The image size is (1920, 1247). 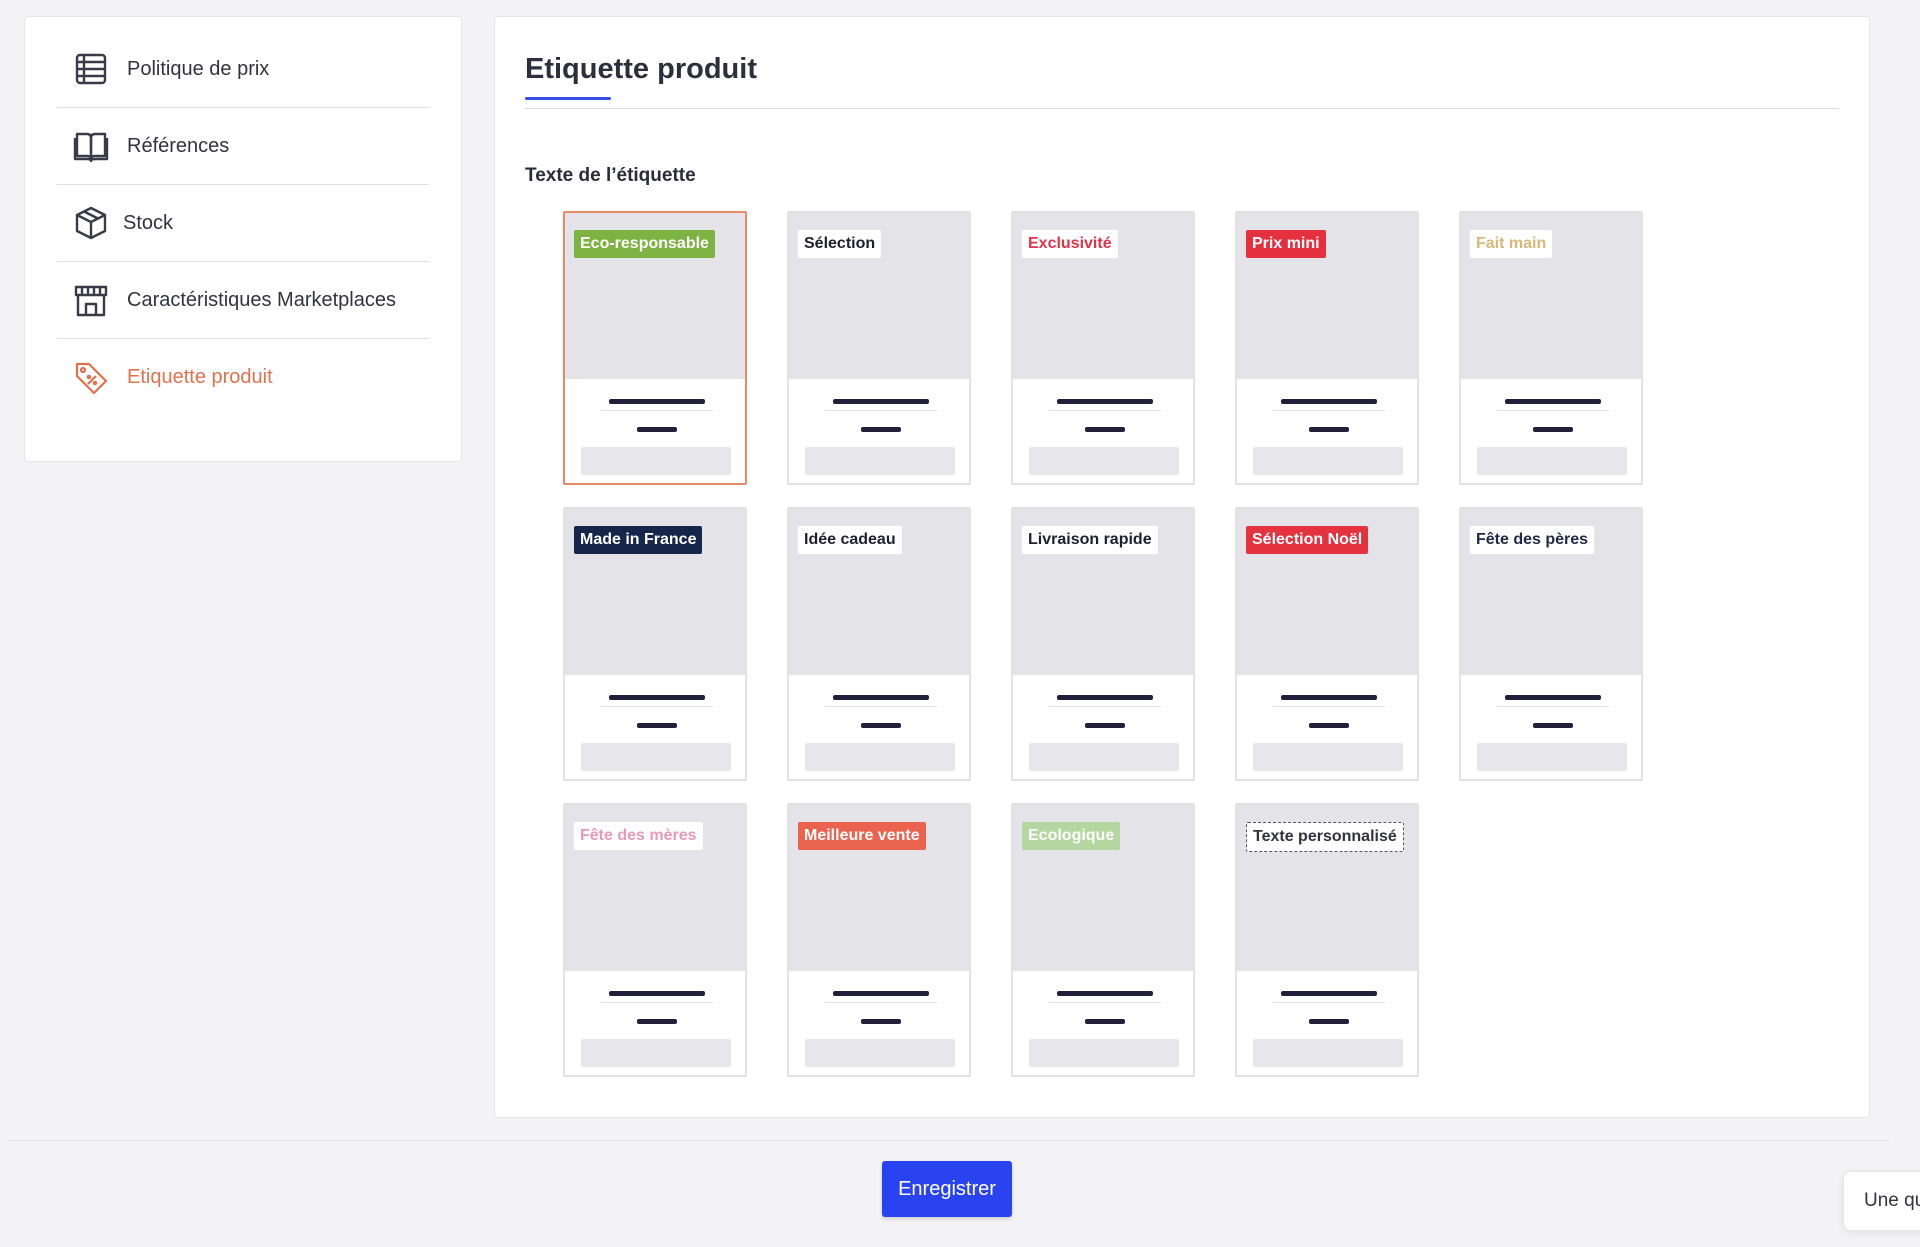 I want to click on label-option-card: Fête des mères, so click(x=655, y=940).